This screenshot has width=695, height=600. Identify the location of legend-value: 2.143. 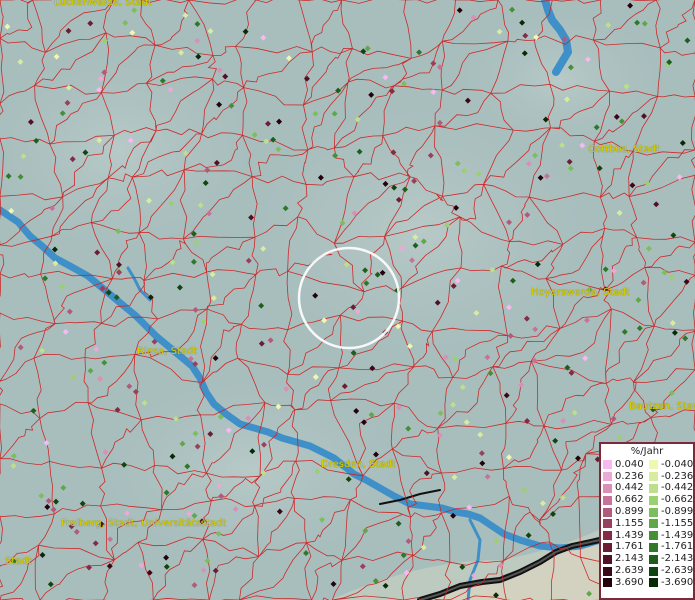
(629, 559).